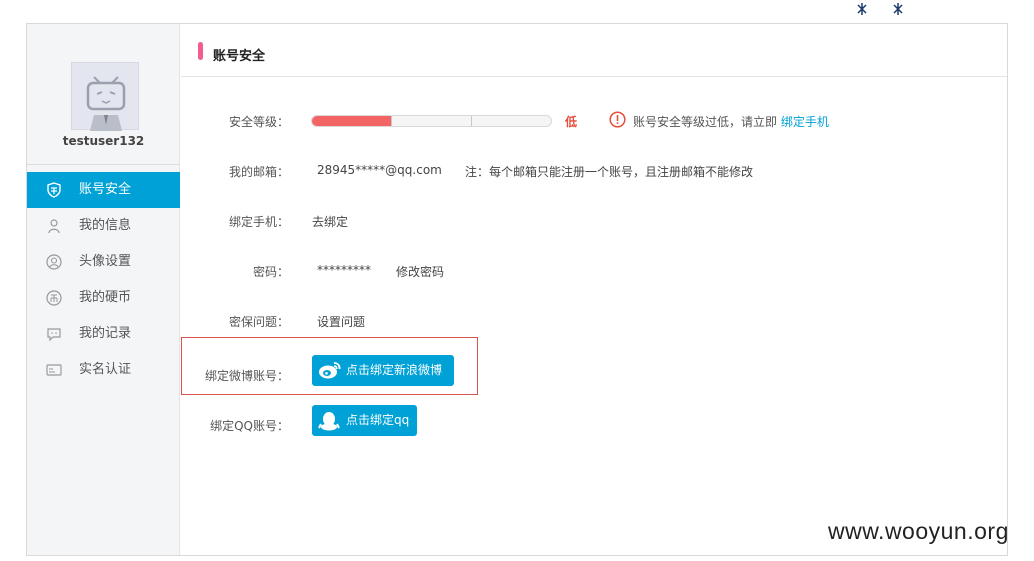 The width and height of the screenshot is (1034, 561). I want to click on corner-decoration, so click(886, 7).